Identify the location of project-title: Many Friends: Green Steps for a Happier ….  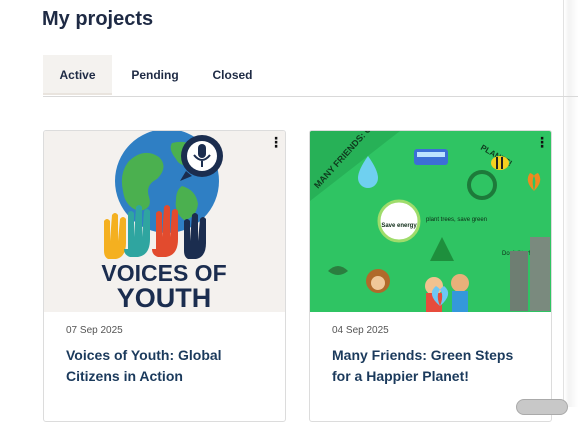
(432, 366).